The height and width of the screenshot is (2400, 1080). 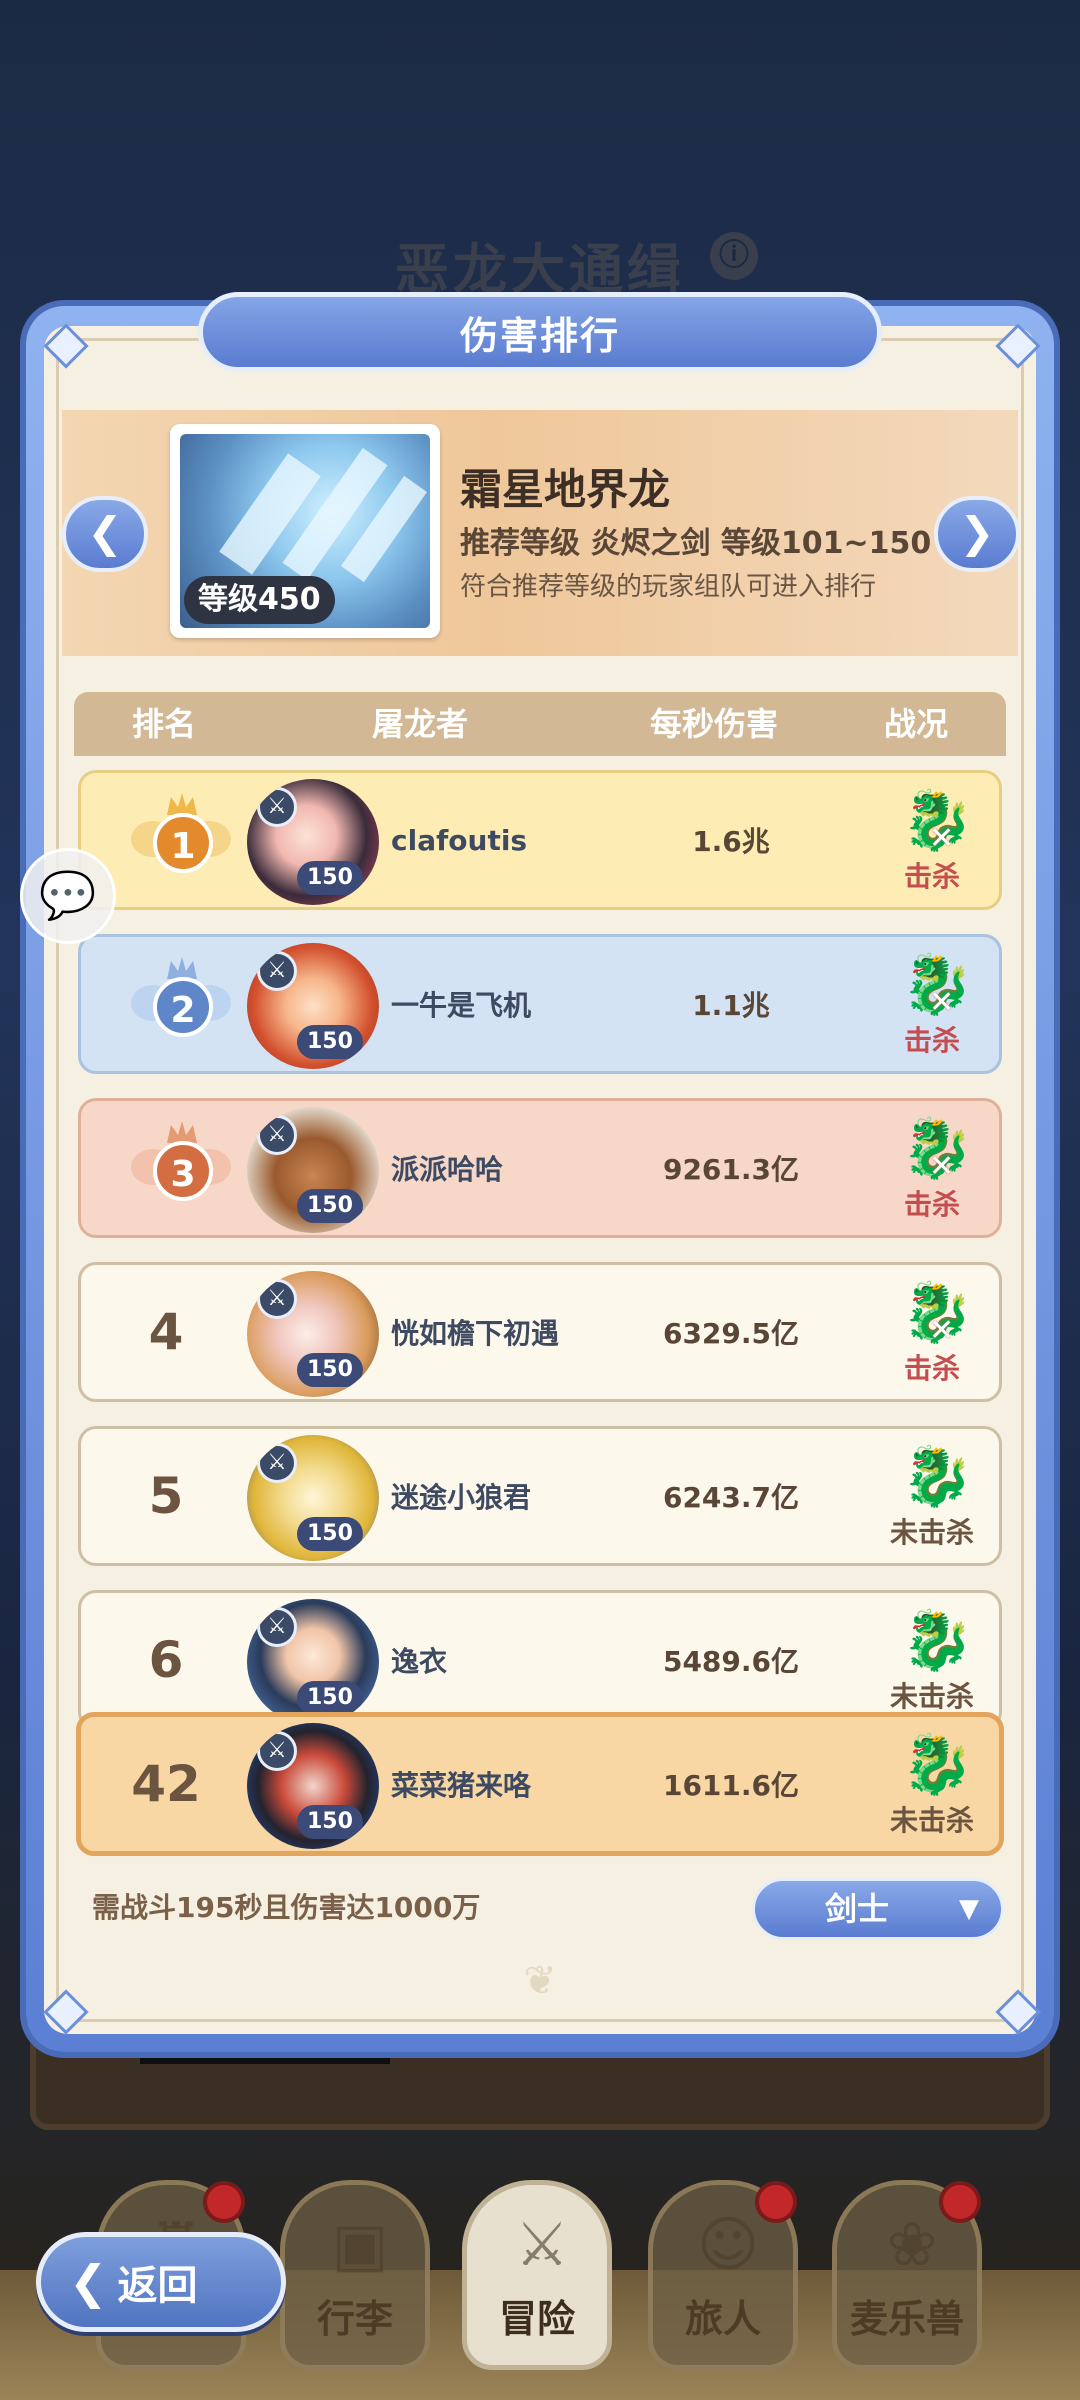 I want to click on crossed-swords-icon: ⚔, so click(x=542, y=2245).